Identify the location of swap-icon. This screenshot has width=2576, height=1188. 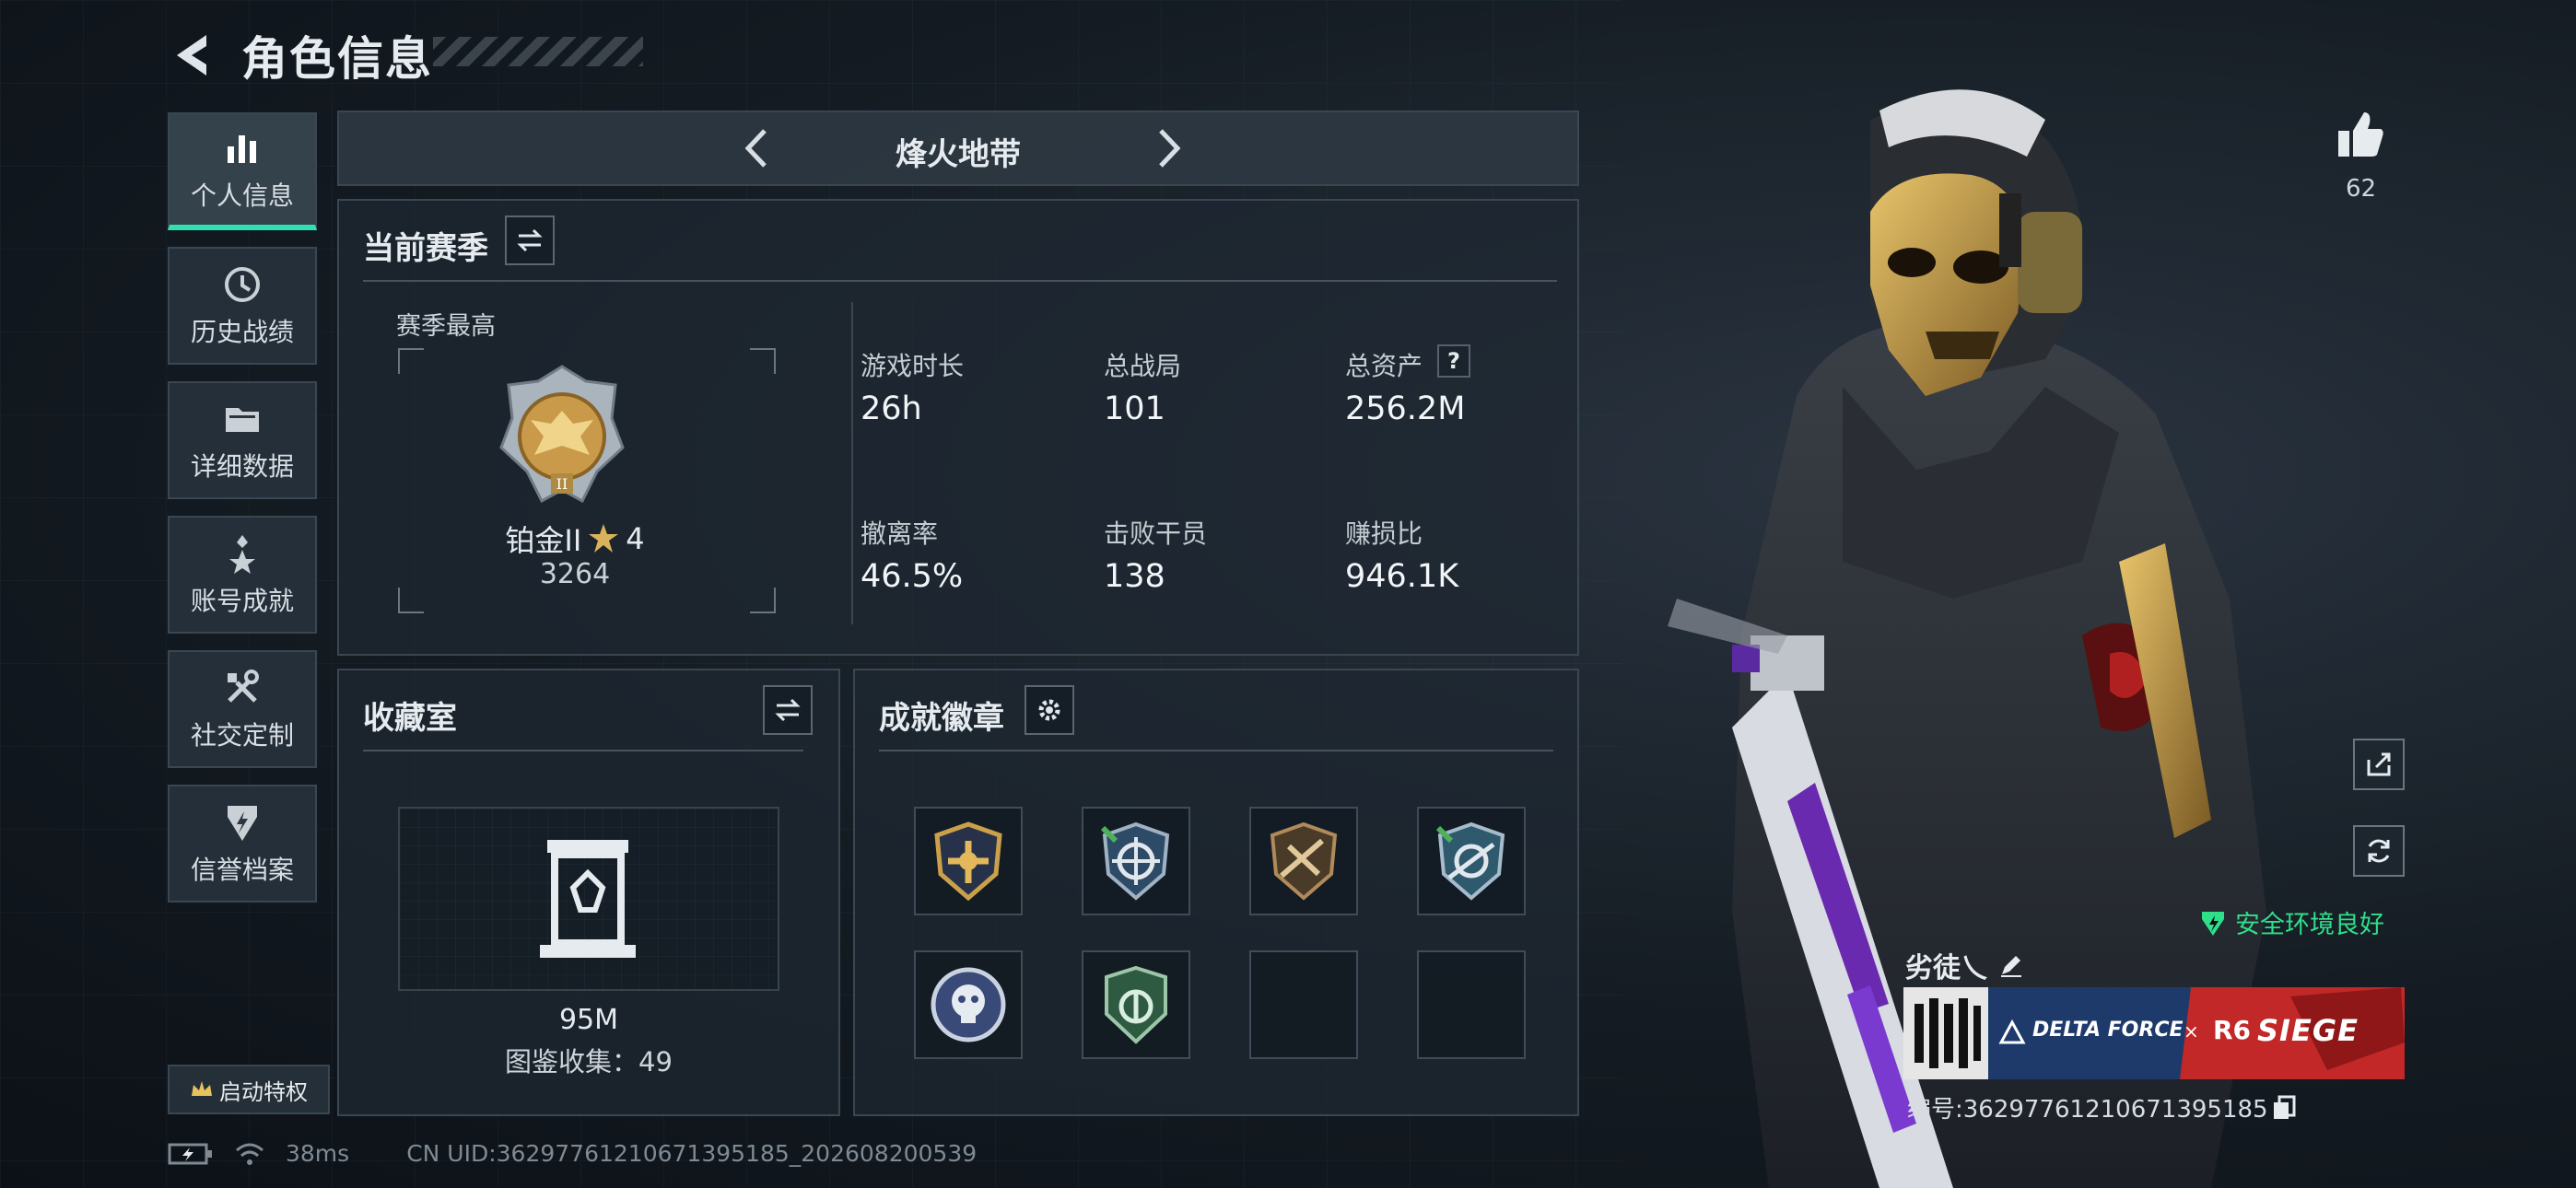
(530, 240).